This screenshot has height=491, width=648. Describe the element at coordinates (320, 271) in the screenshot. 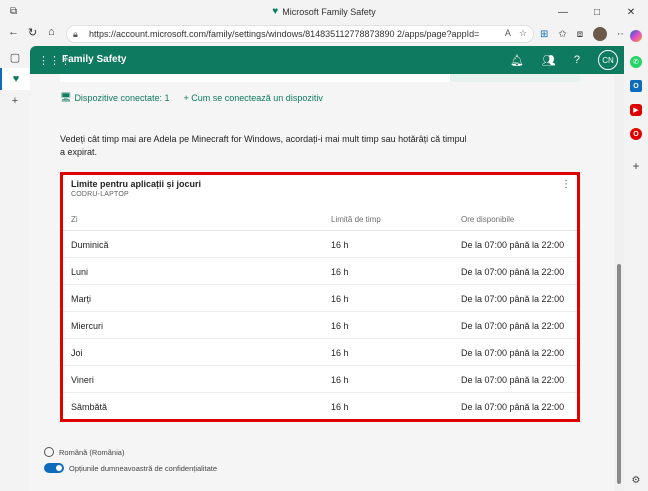

I see `table-row: Luni 16 h De la 07:00 până la 22:00` at that location.